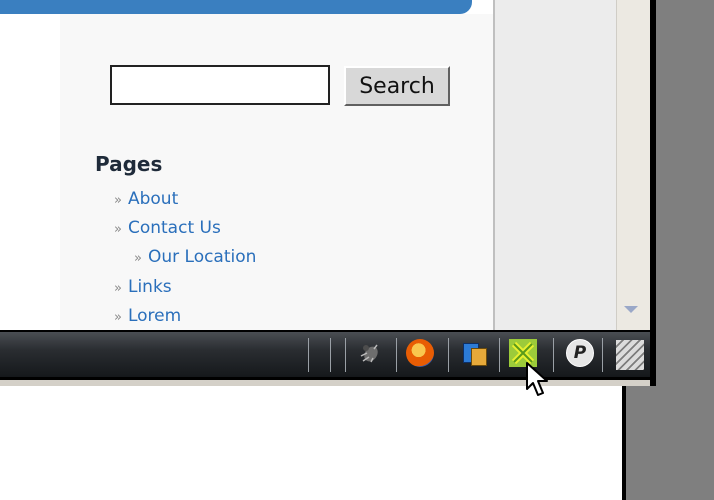  I want to click on page-link-label: Contact Us, so click(174, 228).